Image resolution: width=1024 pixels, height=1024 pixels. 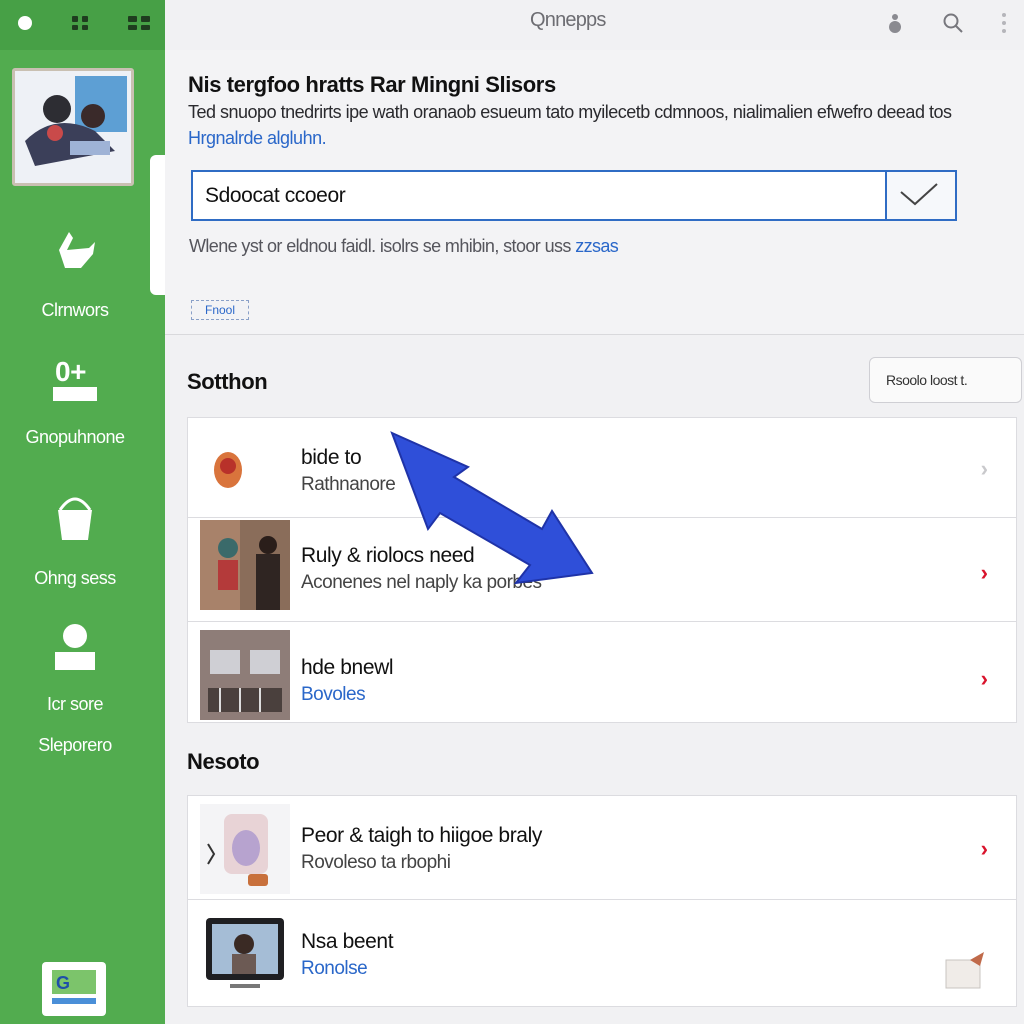 What do you see at coordinates (75, 544) in the screenshot?
I see `sidebar-item-ohng-sess: Ohng sess` at bounding box center [75, 544].